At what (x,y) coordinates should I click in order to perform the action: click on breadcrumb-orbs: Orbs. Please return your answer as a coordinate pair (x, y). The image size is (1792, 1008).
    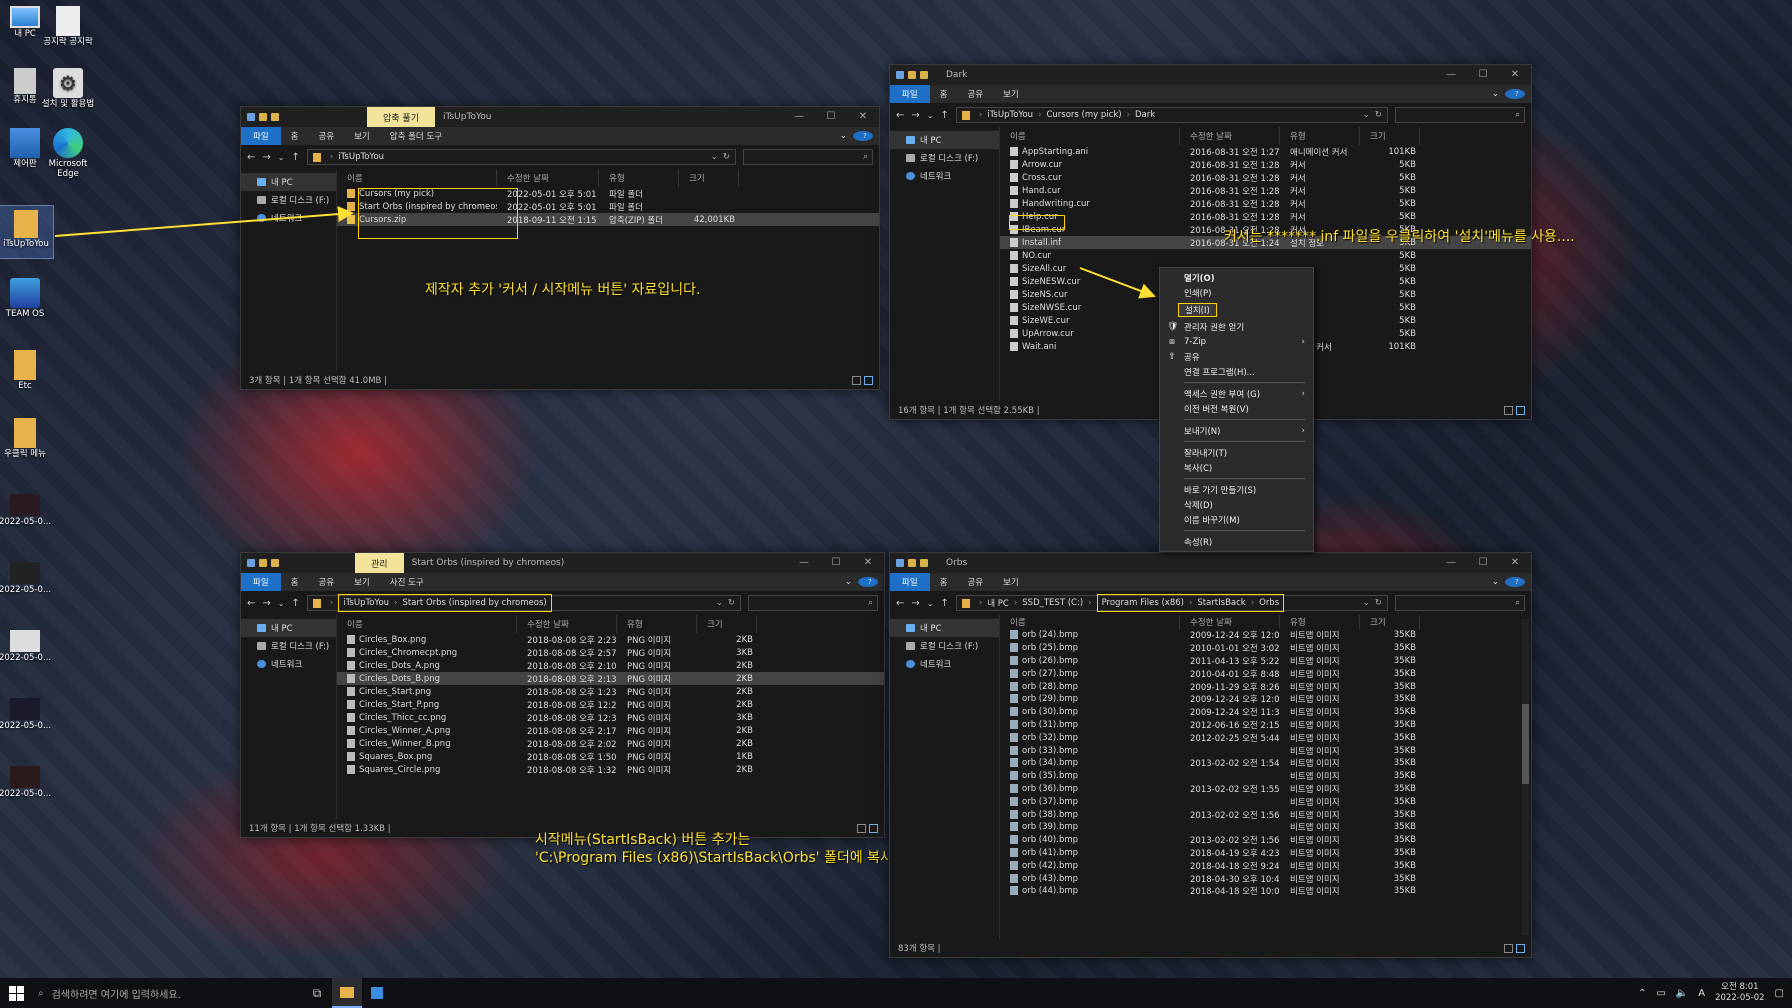
    Looking at the image, I should click on (1269, 603).